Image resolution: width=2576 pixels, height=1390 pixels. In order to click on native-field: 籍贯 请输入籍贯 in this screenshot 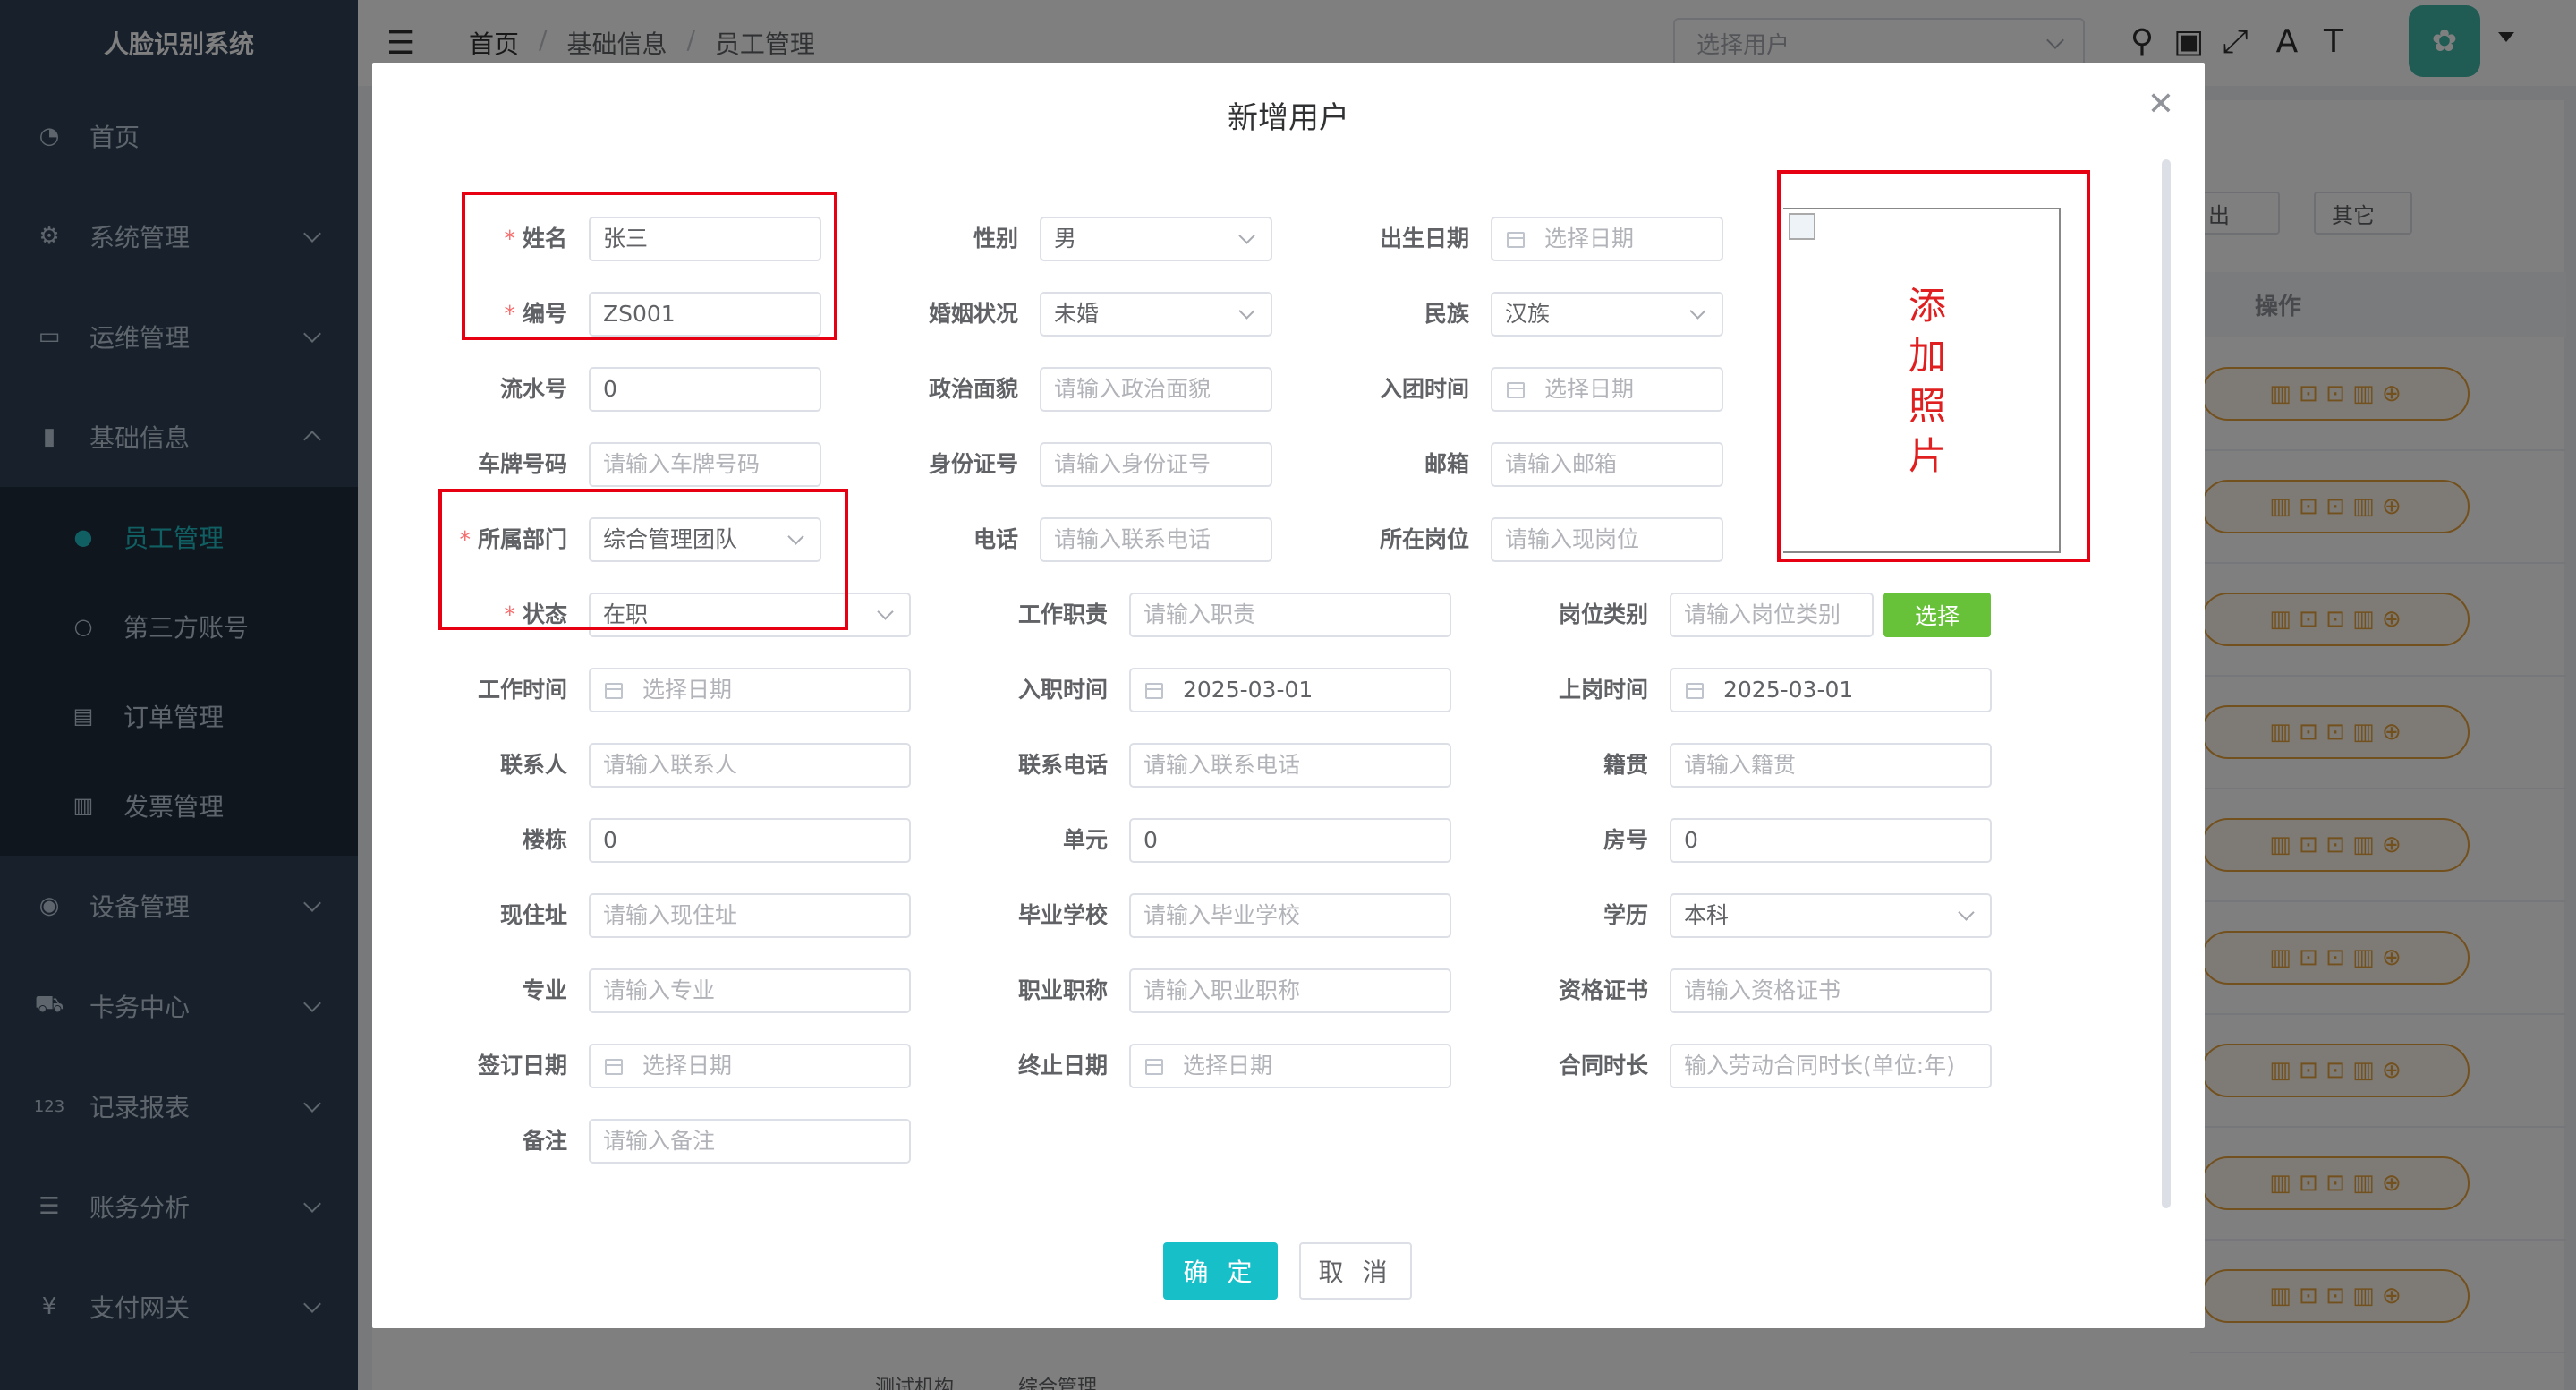, I will do `click(1797, 765)`.